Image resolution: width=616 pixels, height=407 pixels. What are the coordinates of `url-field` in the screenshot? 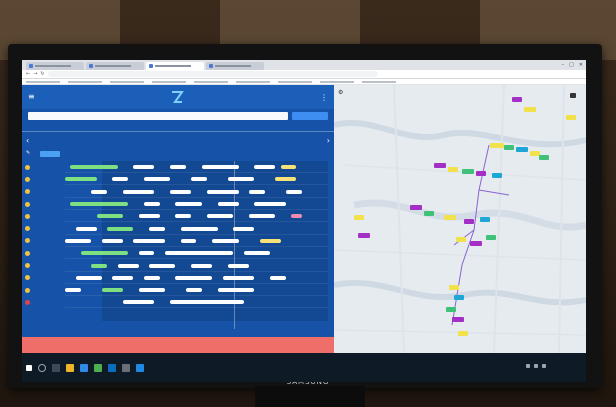 It's located at (212, 74).